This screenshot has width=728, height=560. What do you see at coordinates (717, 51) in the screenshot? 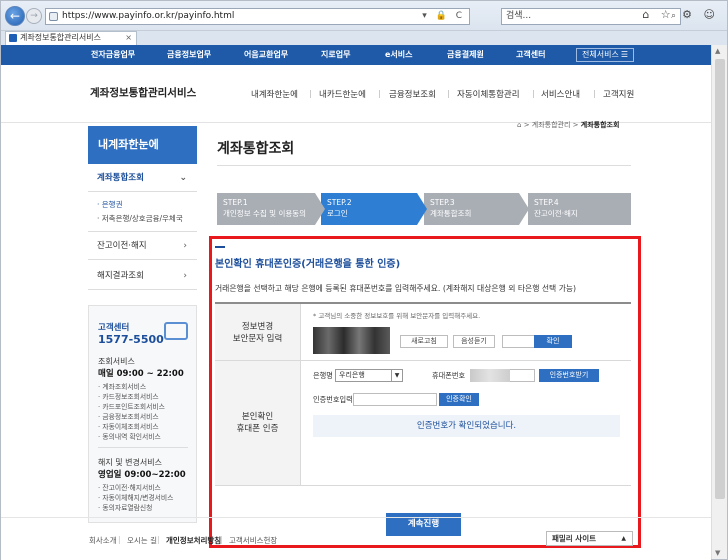
I see `scroll-up-icon: ▲` at bounding box center [717, 51].